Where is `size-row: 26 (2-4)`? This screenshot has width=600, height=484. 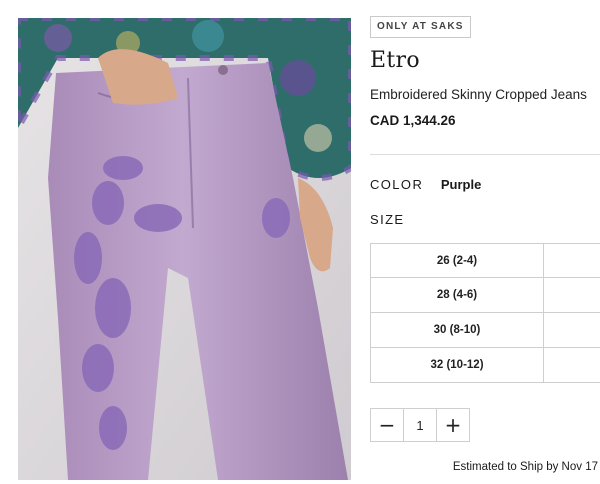
size-row: 26 (2-4) is located at coordinates (485, 260).